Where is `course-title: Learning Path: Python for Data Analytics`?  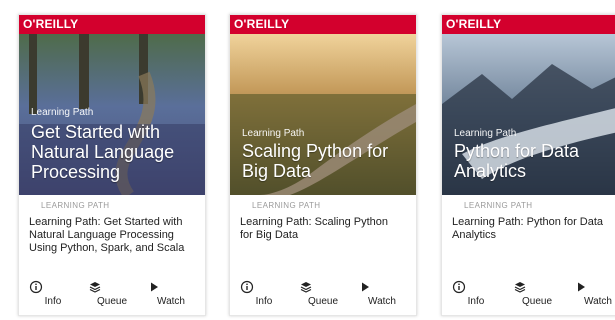
course-title: Learning Path: Python for Data Analytics is located at coordinates (533, 229).